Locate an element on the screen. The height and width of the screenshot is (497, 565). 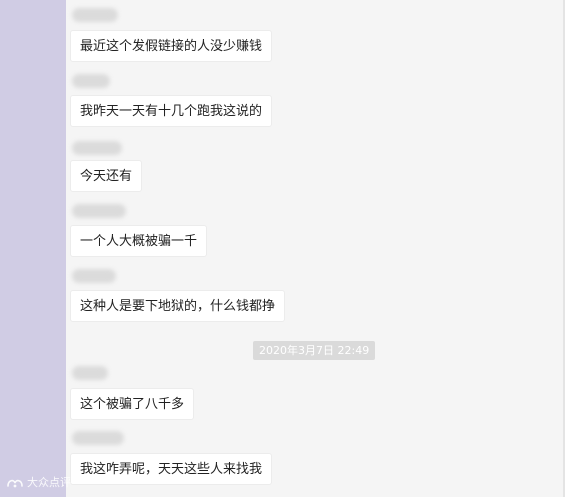
message-bubble: 我这咋弄呢，天天这些人来找我 is located at coordinates (171, 469).